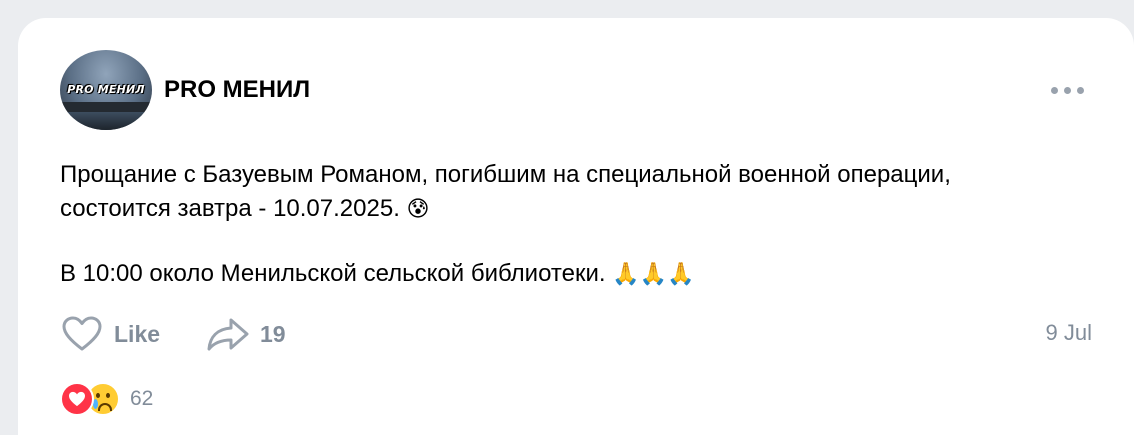 The width and height of the screenshot is (1134, 435). Describe the element at coordinates (1069, 333) in the screenshot. I see `post-date: 9 Jul` at that location.